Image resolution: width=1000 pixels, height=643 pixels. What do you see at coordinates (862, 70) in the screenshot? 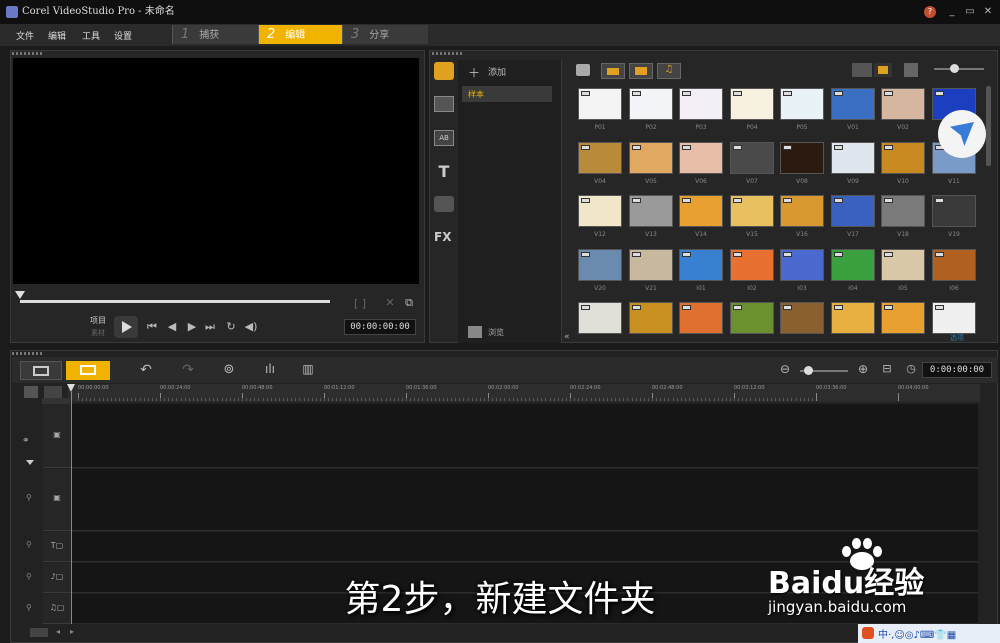
I see `list-view-icon` at bounding box center [862, 70].